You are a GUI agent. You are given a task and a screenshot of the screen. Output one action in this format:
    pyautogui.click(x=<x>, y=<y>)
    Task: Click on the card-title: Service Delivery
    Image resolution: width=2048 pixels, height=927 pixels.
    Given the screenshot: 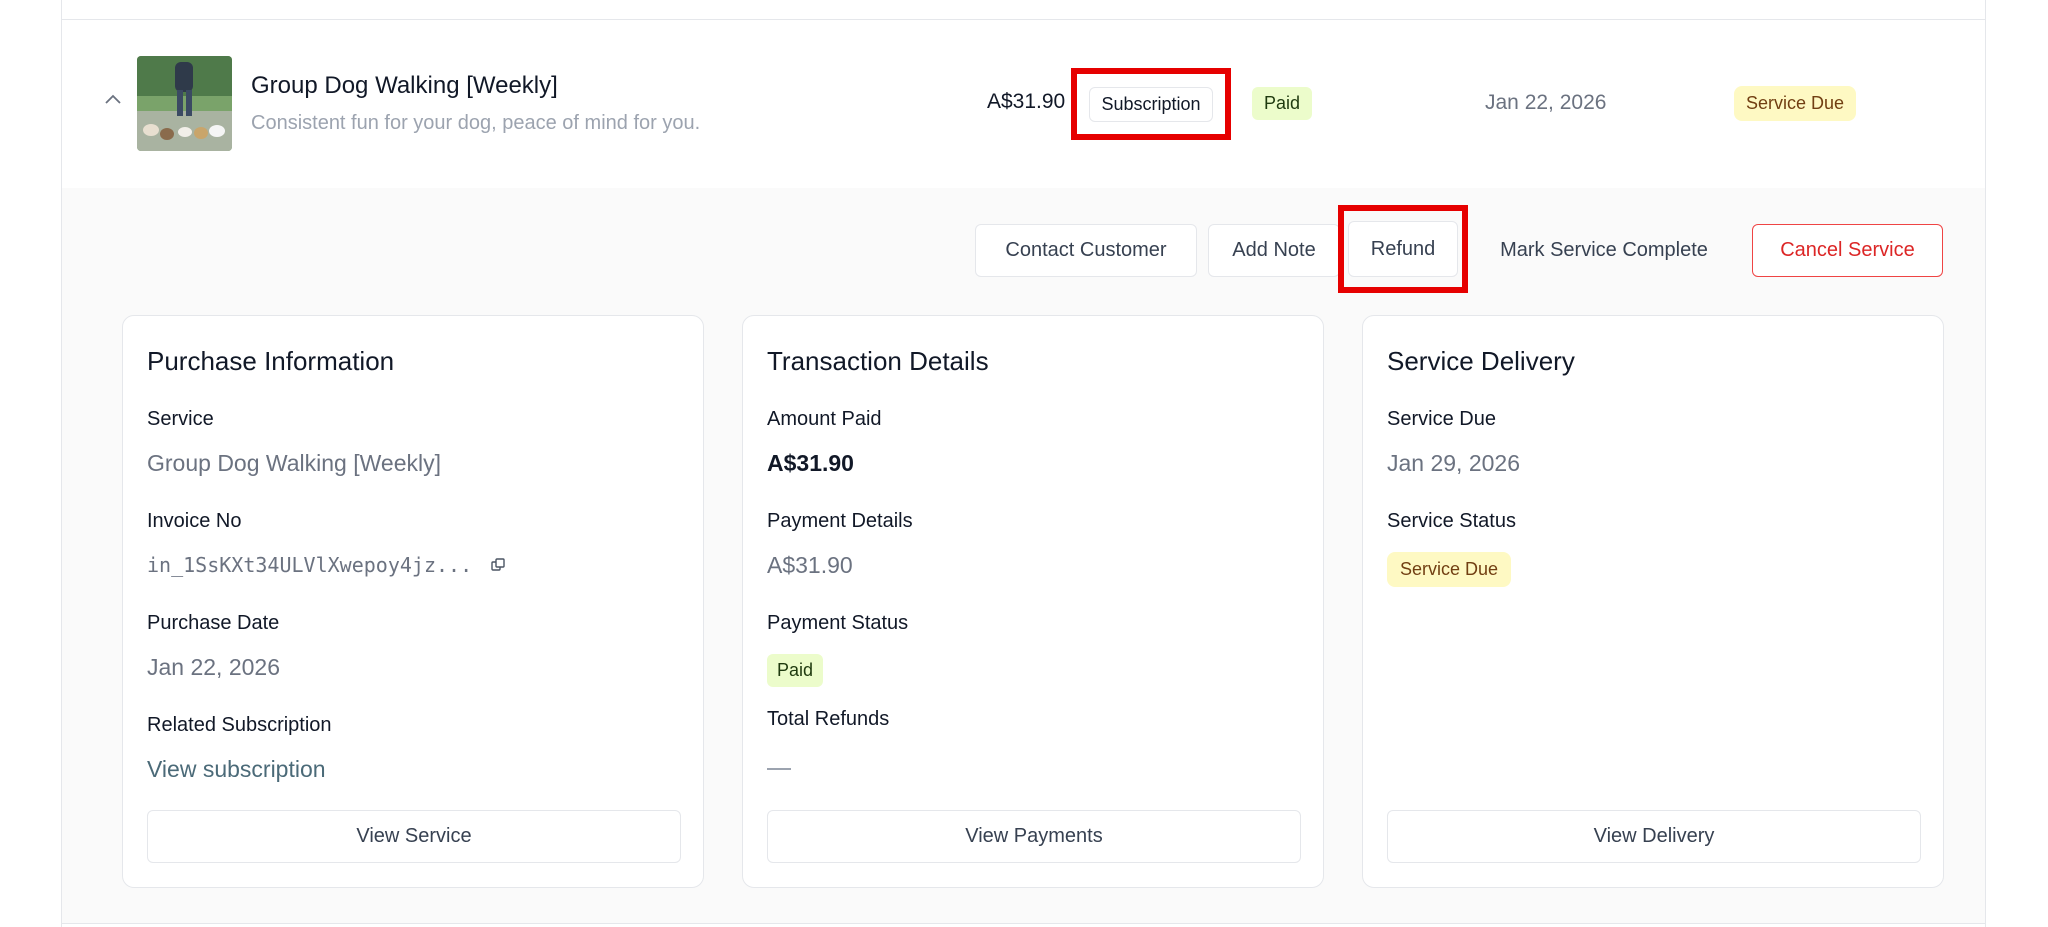 What is the action you would take?
    pyautogui.click(x=1481, y=361)
    